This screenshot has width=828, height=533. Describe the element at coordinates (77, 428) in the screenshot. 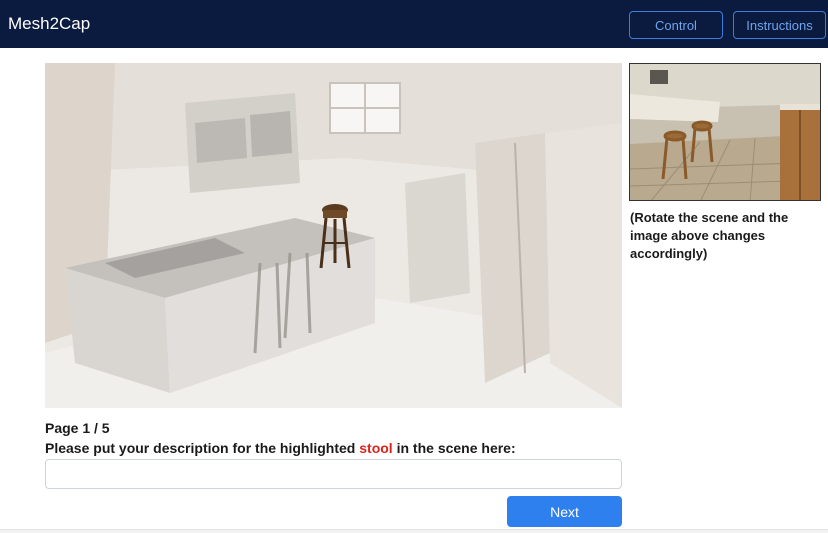

I see `page-indicator: Page 1 / 5` at that location.